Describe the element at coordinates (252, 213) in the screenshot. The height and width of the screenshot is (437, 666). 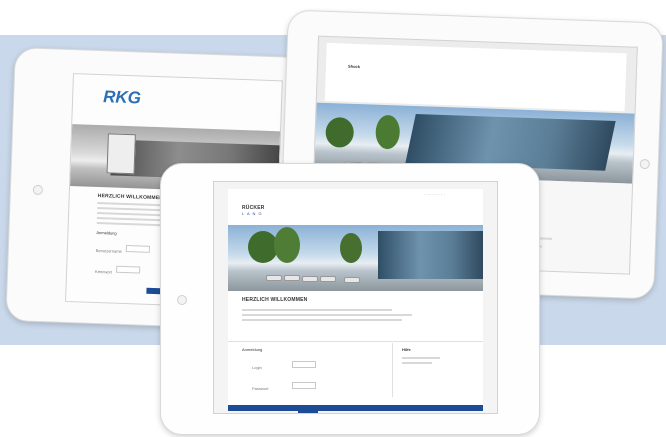
I see `brand-line-2: L A N G` at that location.